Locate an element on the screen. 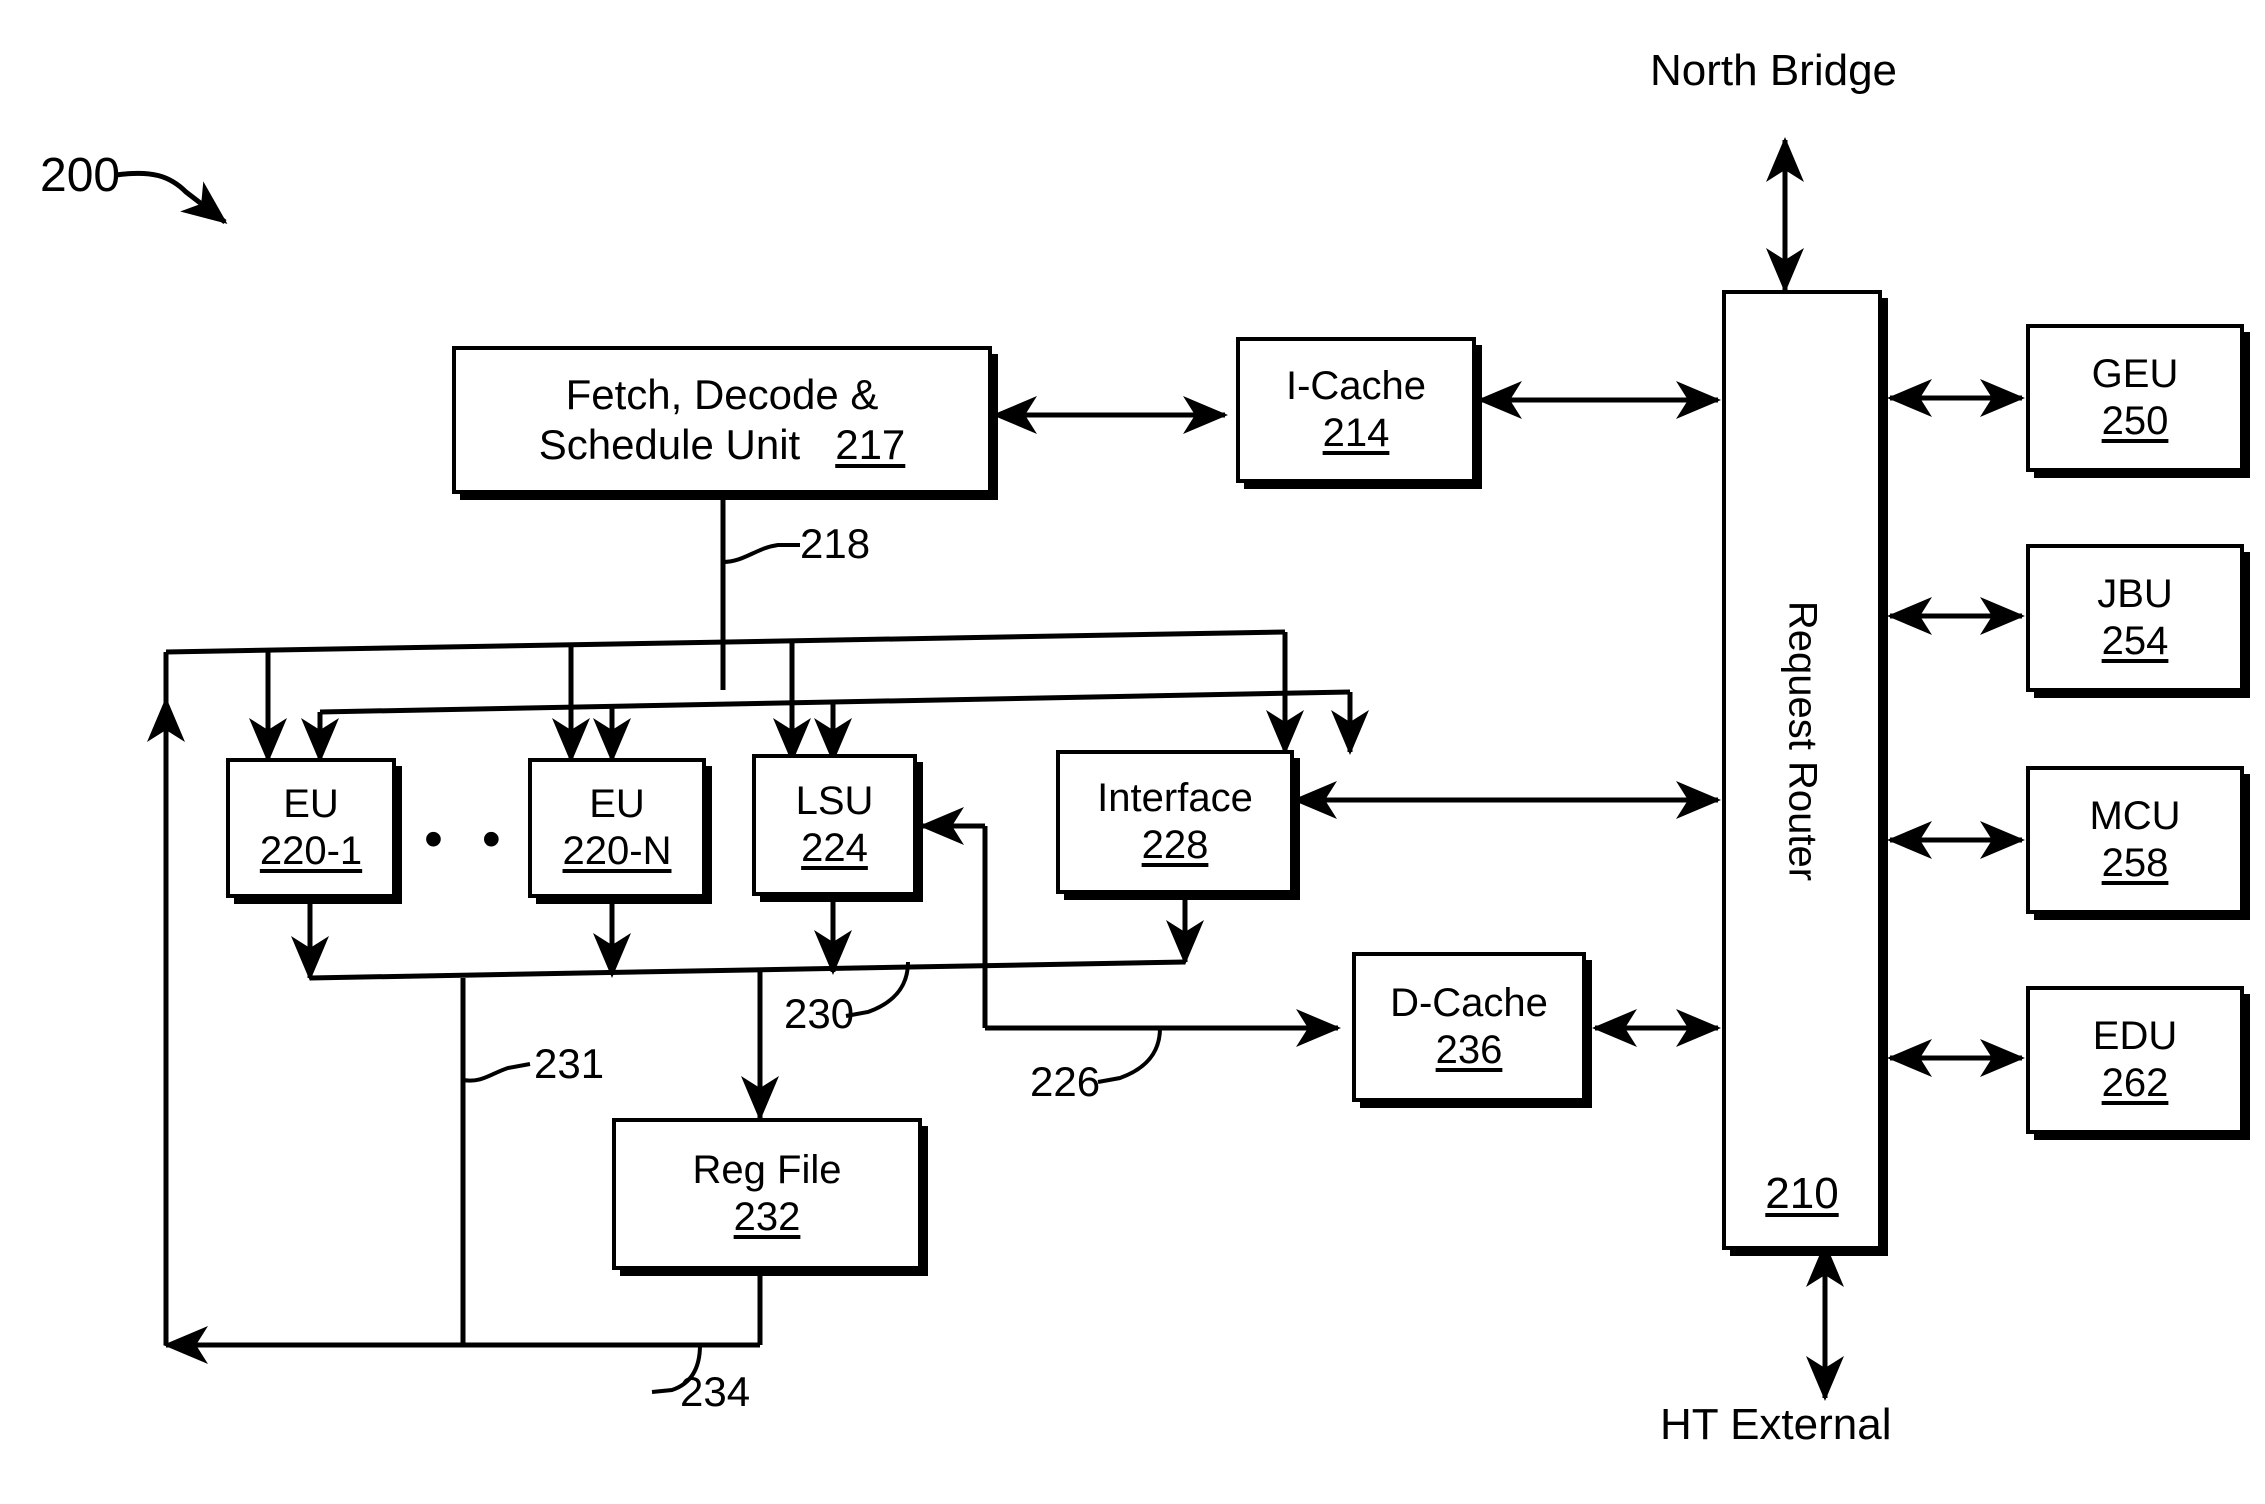 The image size is (2265, 1504). block-eu-last: EU 220-N is located at coordinates (617, 828).